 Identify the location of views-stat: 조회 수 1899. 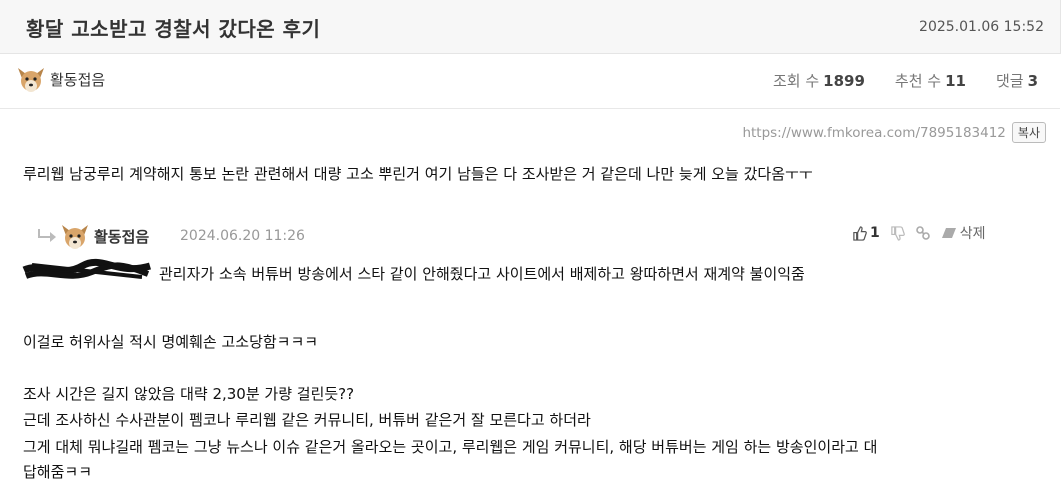
(819, 80).